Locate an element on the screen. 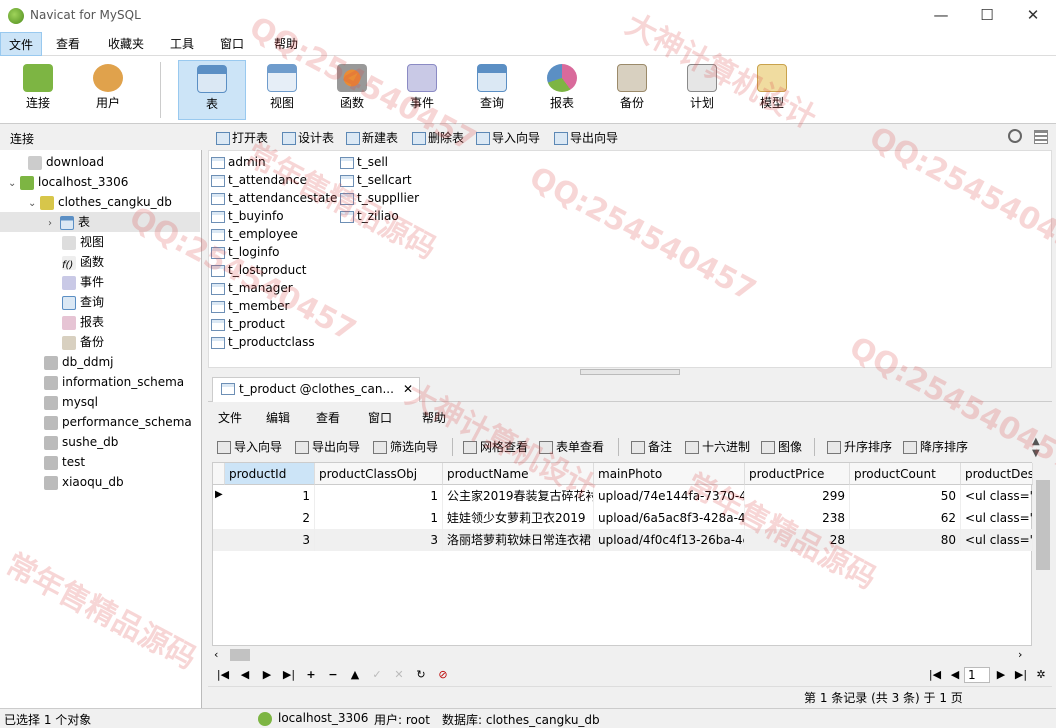  search-icon is located at coordinates (1015, 136).